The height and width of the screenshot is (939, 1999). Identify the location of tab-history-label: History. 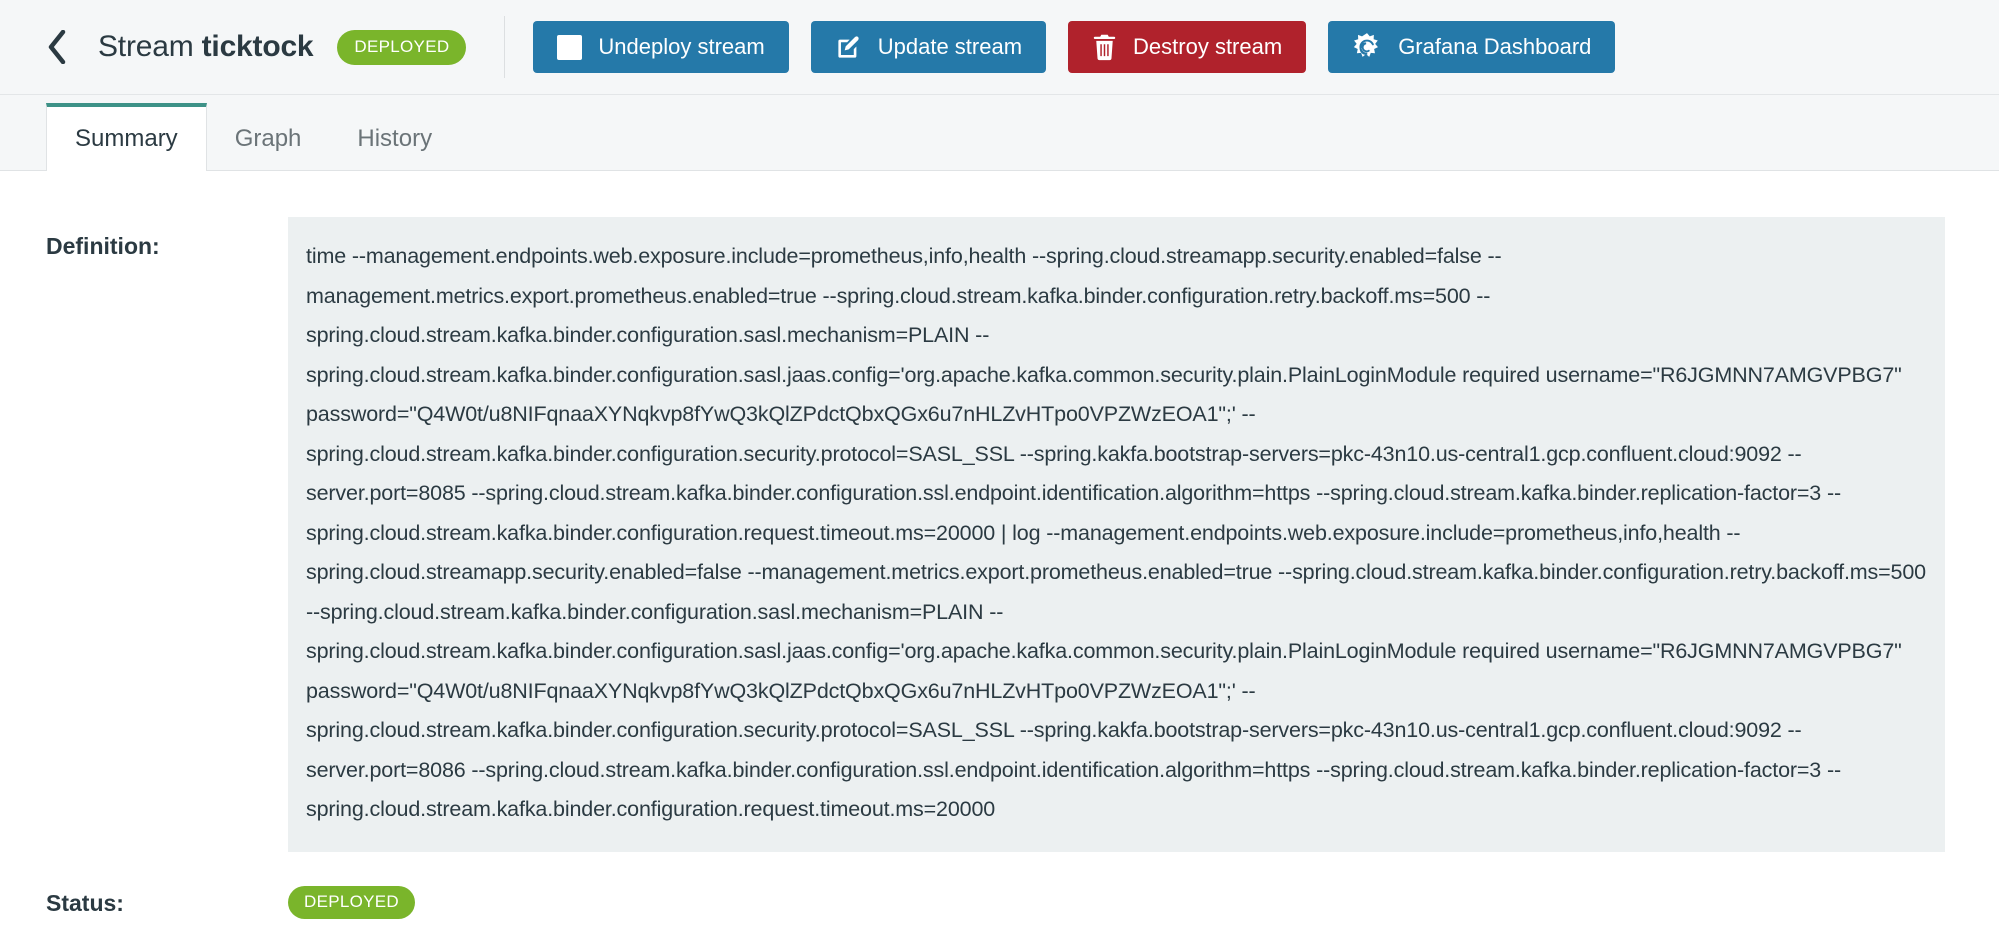
(395, 138).